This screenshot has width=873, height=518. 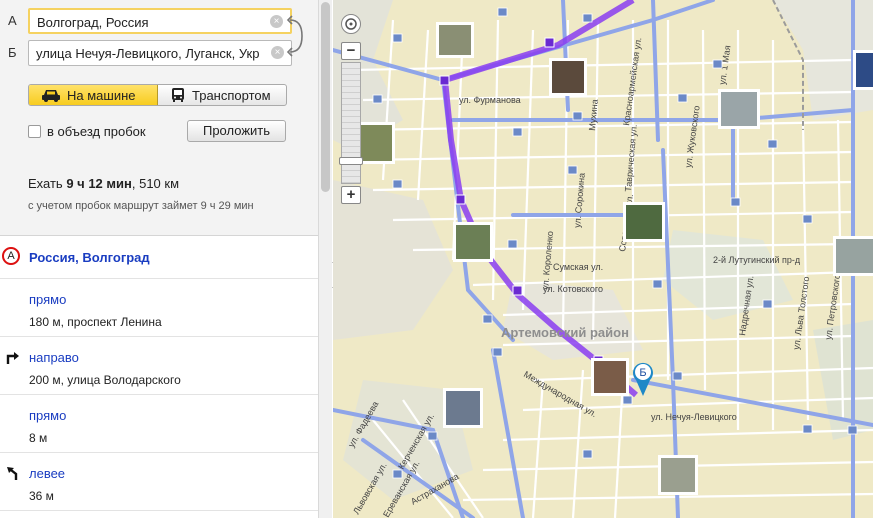 I want to click on step-title: левее, so click(x=47, y=473).